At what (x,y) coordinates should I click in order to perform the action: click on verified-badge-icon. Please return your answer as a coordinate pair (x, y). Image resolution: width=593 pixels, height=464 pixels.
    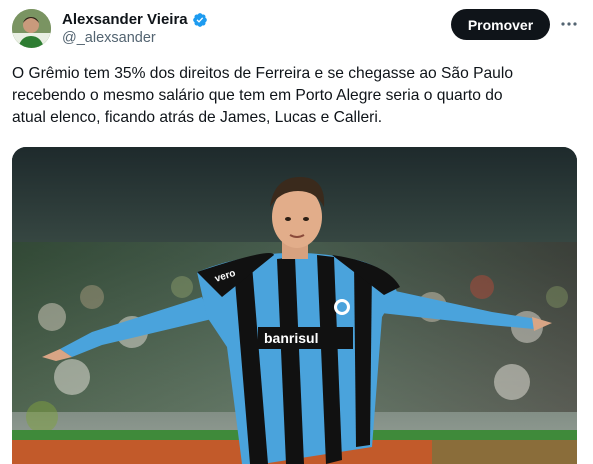
    Looking at the image, I should click on (200, 20).